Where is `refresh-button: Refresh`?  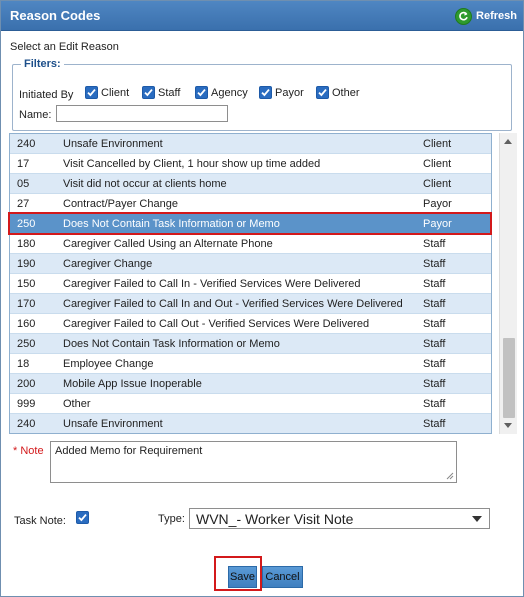 refresh-button: Refresh is located at coordinates (486, 16).